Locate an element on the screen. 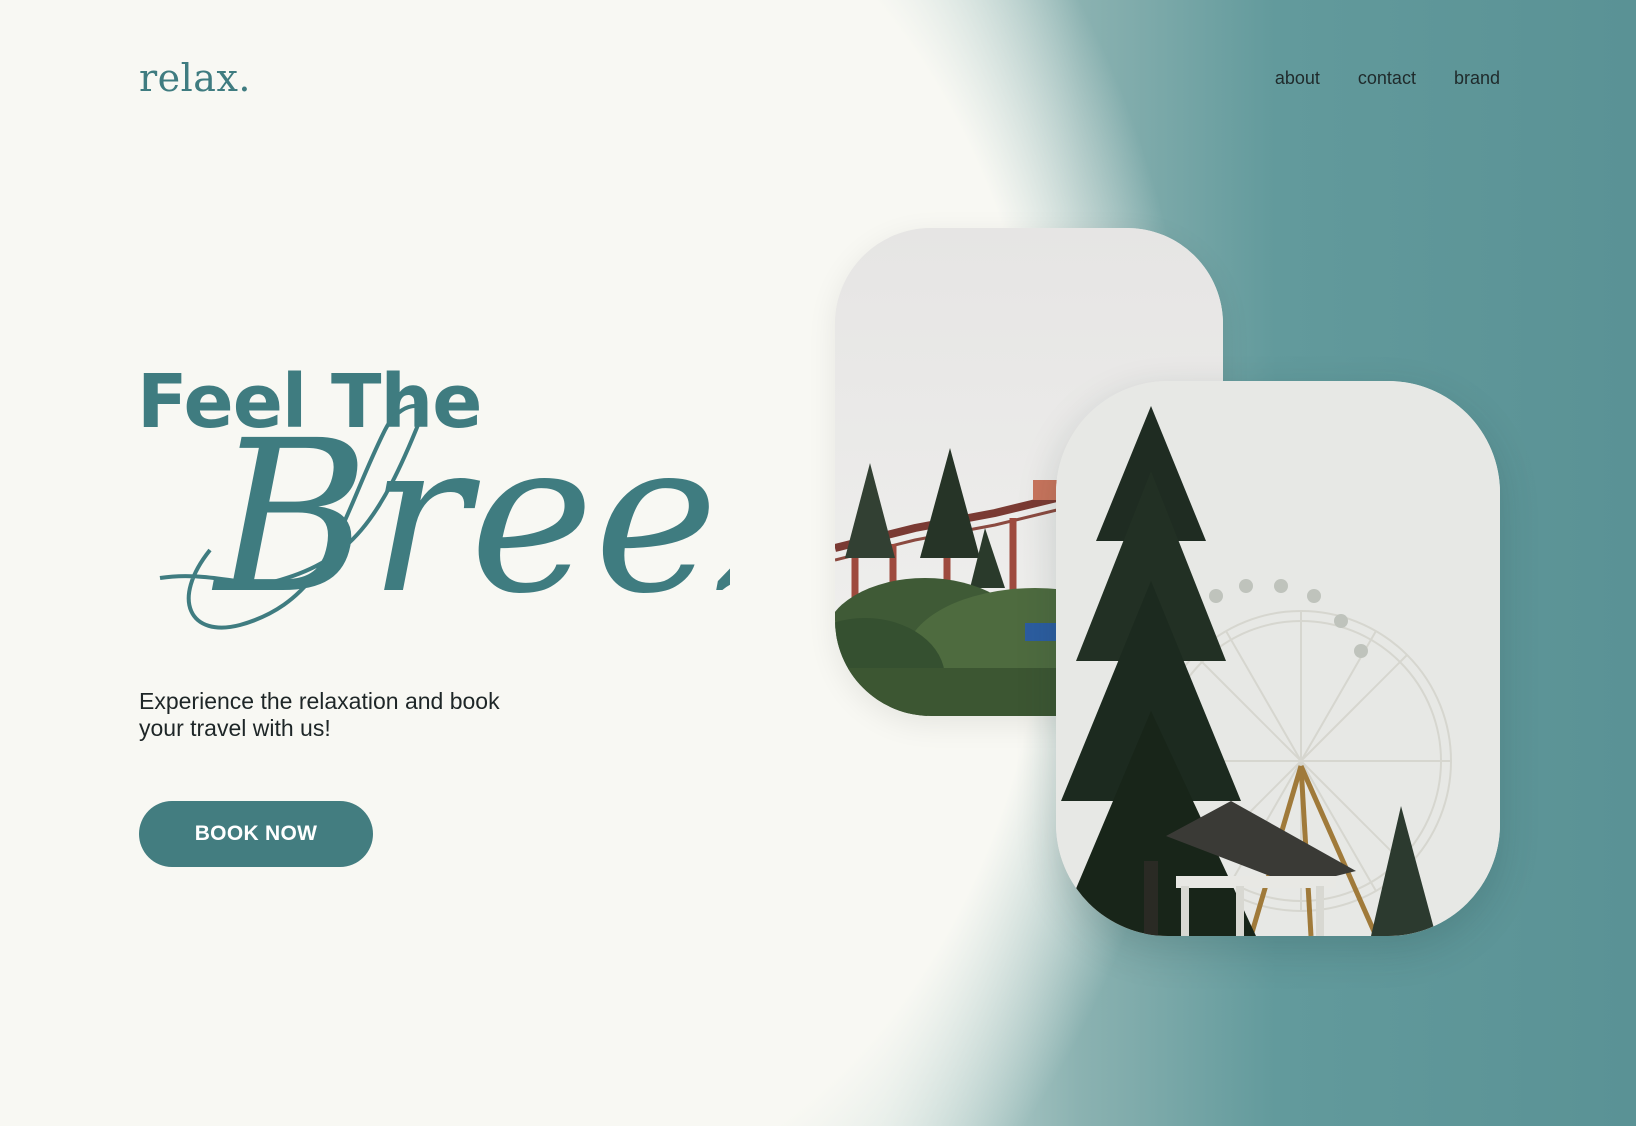  book-now-button: BOOK NOW is located at coordinates (256, 834).